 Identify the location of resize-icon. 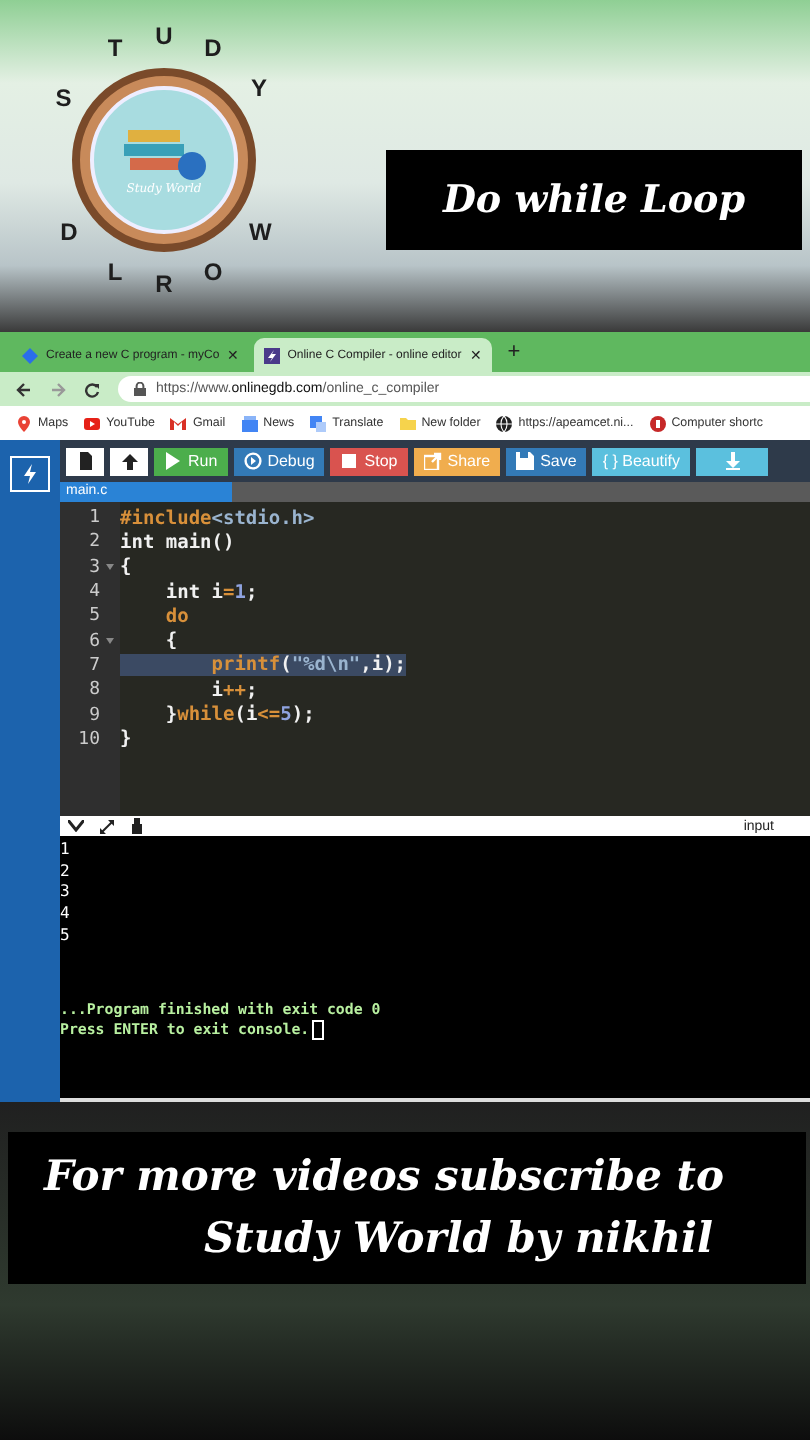
(107, 826).